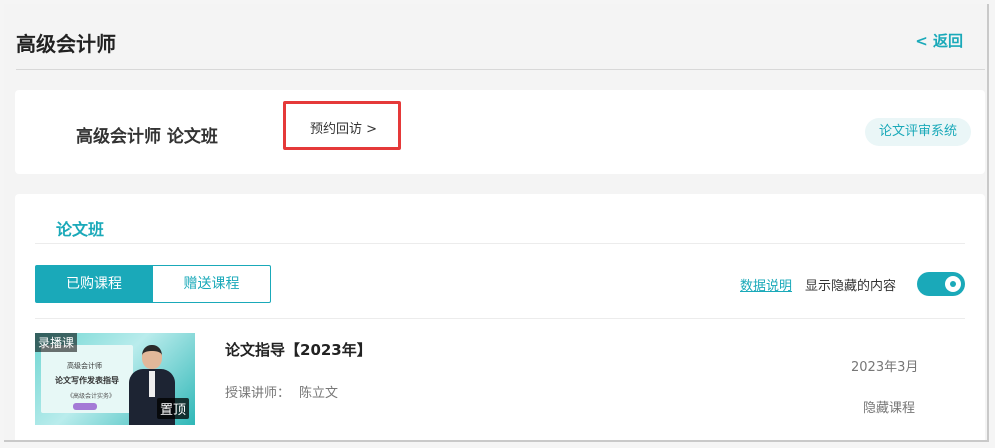 The width and height of the screenshot is (995, 448). I want to click on course-tabs: 已购课程 赠送课程, so click(153, 284).